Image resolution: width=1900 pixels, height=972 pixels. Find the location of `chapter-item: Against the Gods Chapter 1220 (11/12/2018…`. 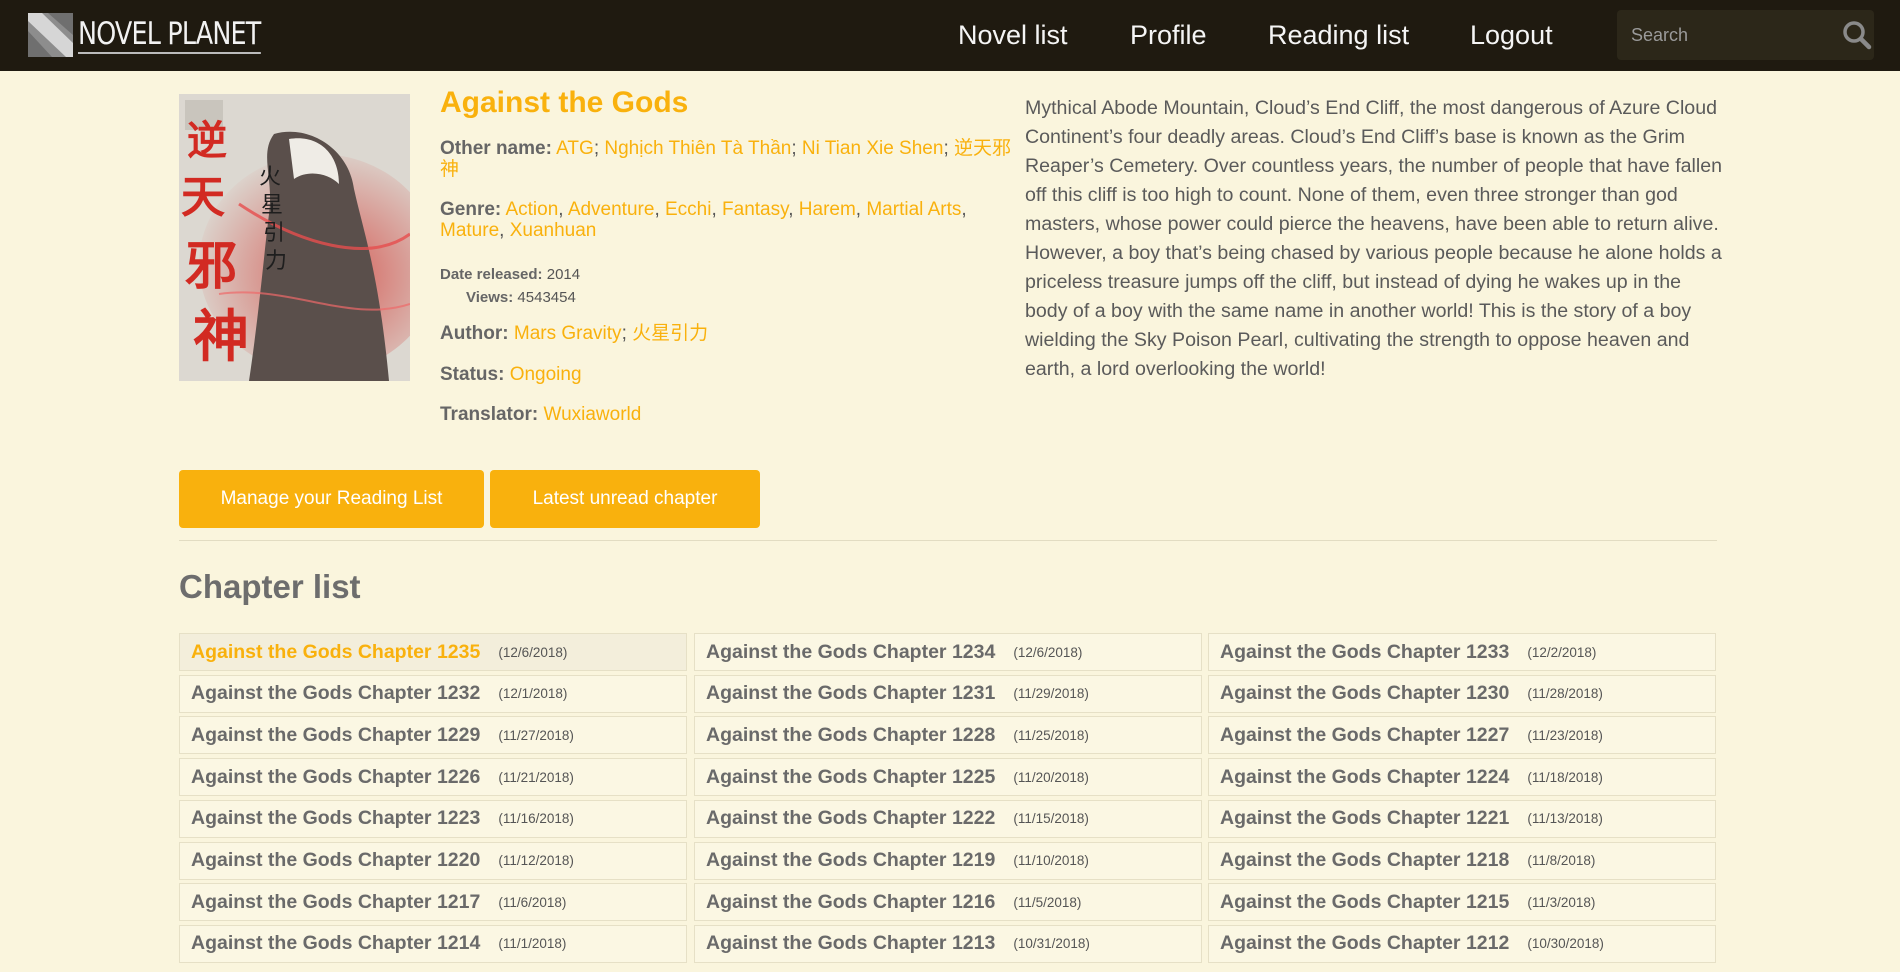

chapter-item: Against the Gods Chapter 1220 (11/12/2018… is located at coordinates (433, 860).